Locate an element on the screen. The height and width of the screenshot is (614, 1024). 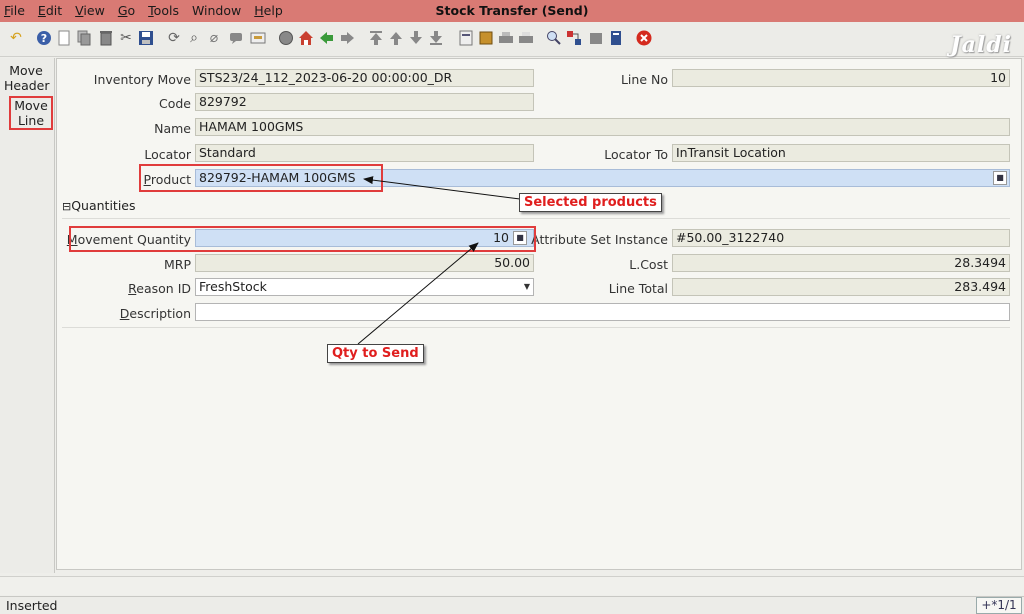
menu-help: Help is located at coordinates (268, 10).